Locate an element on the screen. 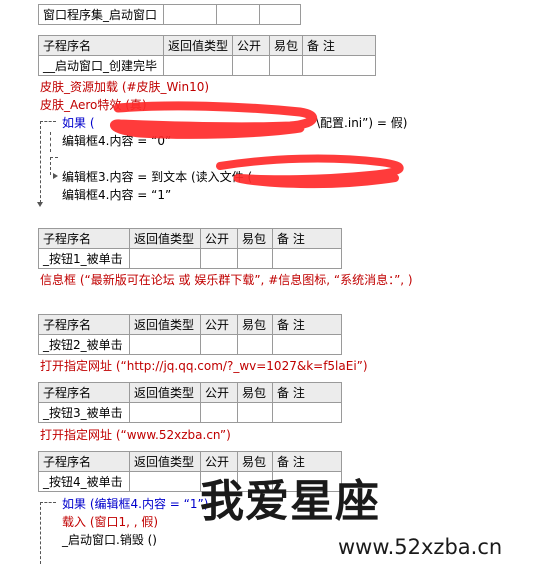 Image resolution: width=535 pixels, height=569 pixels. code-line: 载入 (窗口1, , 假) is located at coordinates (110, 522).